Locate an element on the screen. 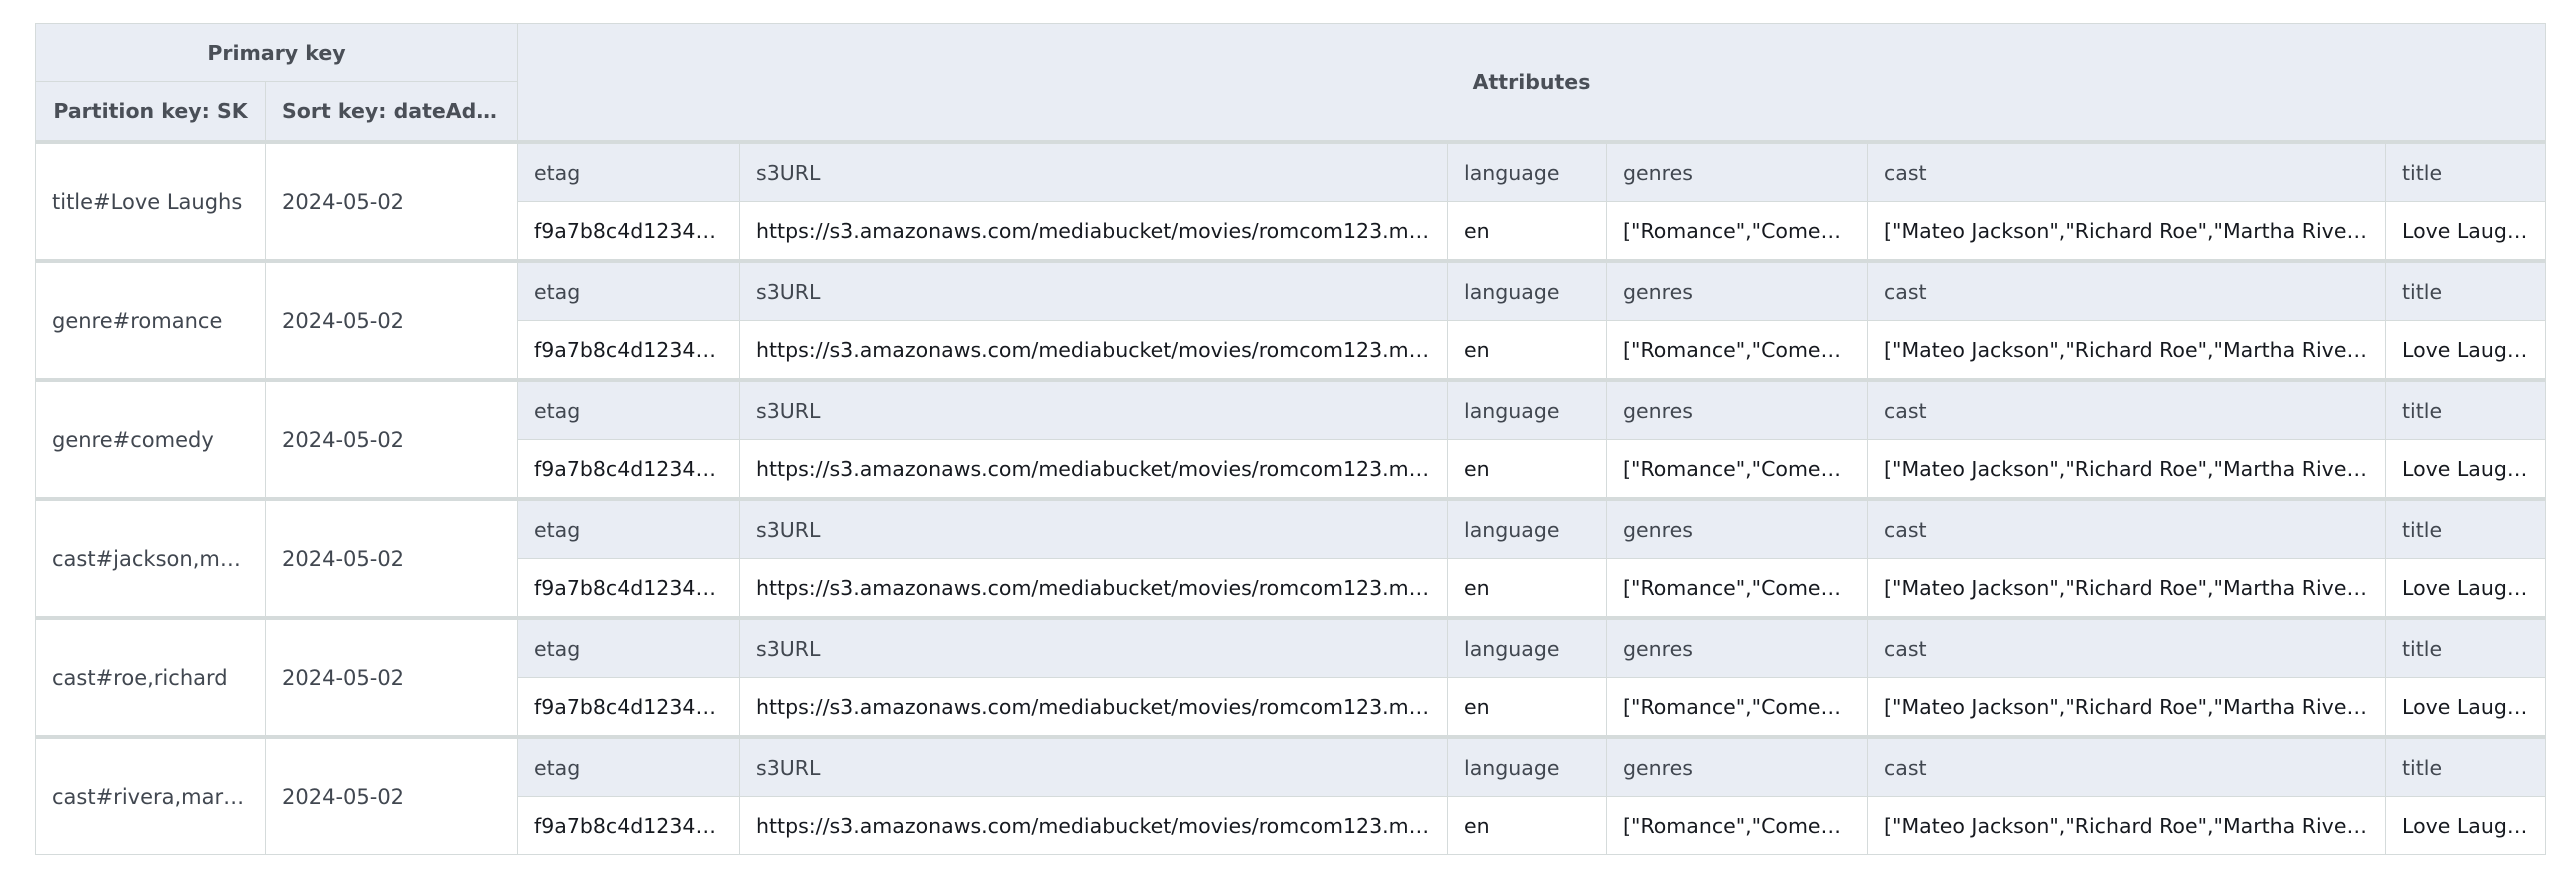 Image resolution: width=2570 pixels, height=896 pixels. partition-key-value: genre#comedy is located at coordinates (150, 439).